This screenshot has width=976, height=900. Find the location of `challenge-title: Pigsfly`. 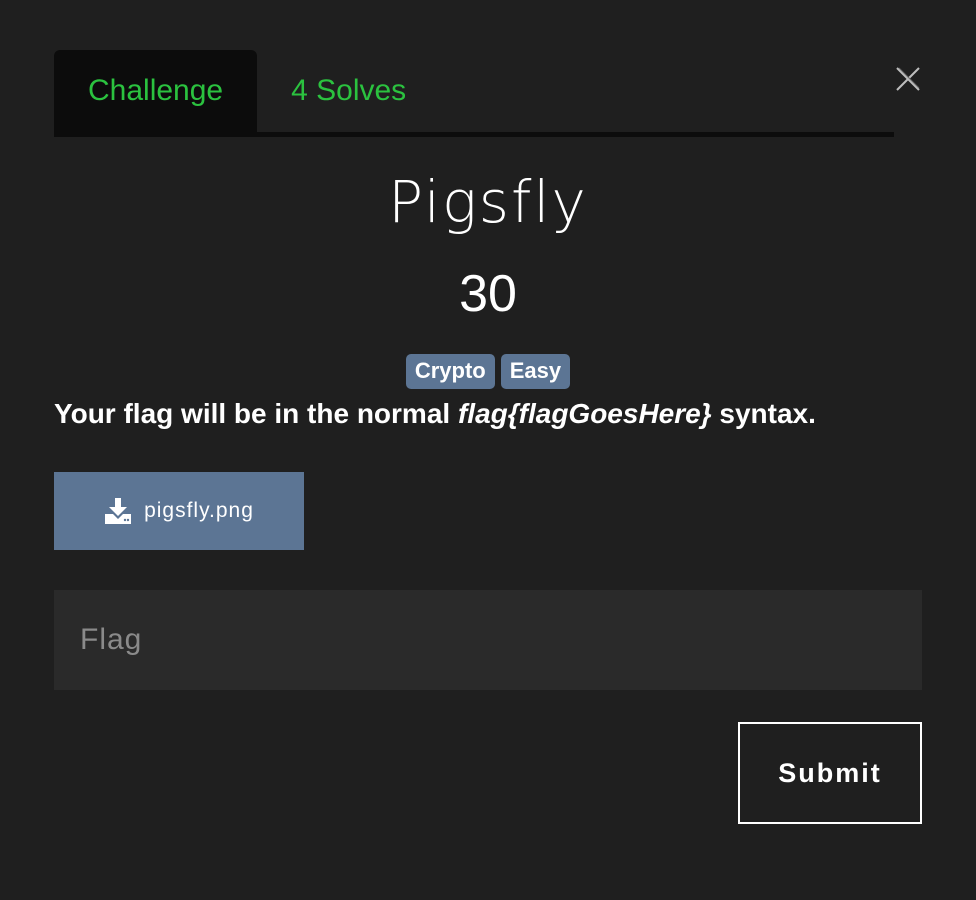

challenge-title: Pigsfly is located at coordinates (488, 202).